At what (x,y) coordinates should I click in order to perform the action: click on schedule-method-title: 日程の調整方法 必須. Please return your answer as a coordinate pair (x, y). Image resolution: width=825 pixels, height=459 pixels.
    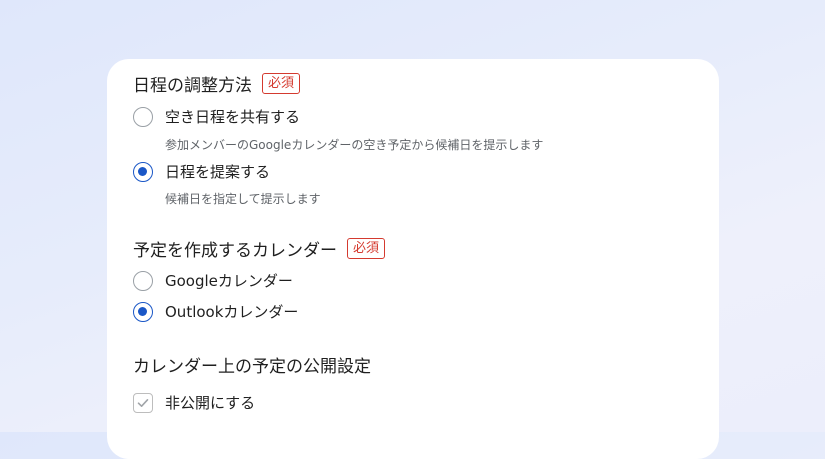
    Looking at the image, I should click on (217, 83).